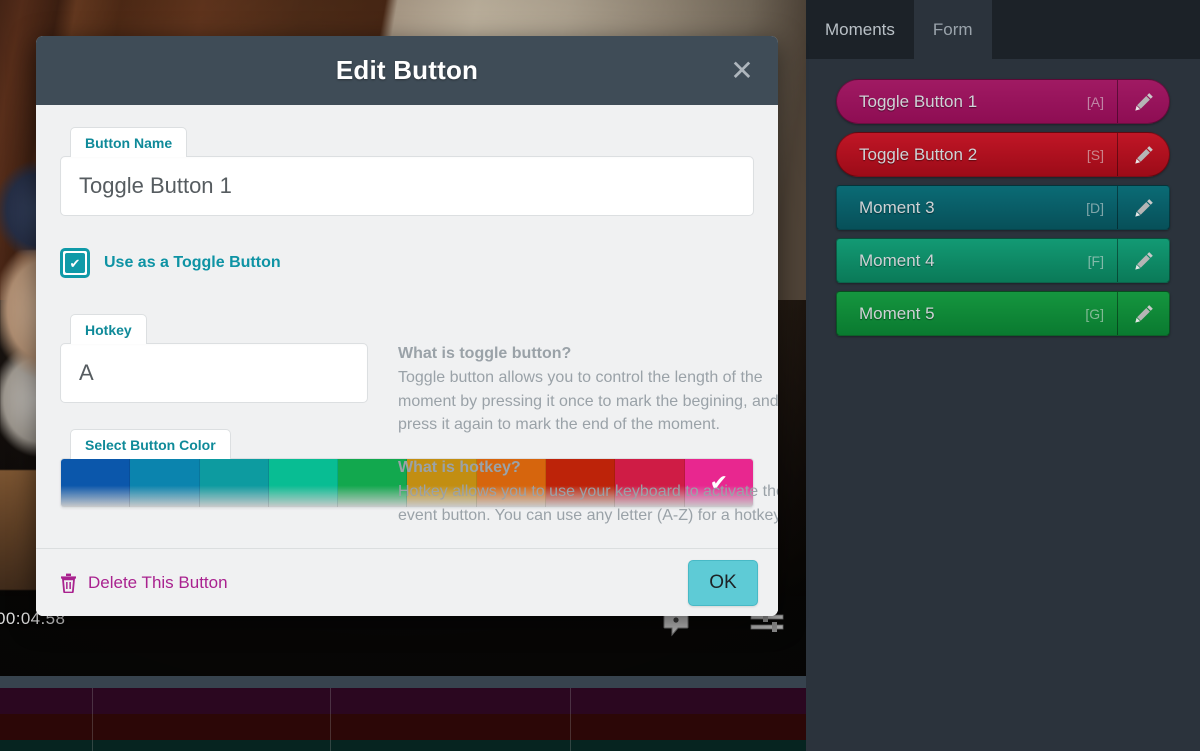 Image resolution: width=1200 pixels, height=751 pixels. What do you see at coordinates (1095, 101) in the screenshot?
I see `moment-button-hotkey: [A]` at bounding box center [1095, 101].